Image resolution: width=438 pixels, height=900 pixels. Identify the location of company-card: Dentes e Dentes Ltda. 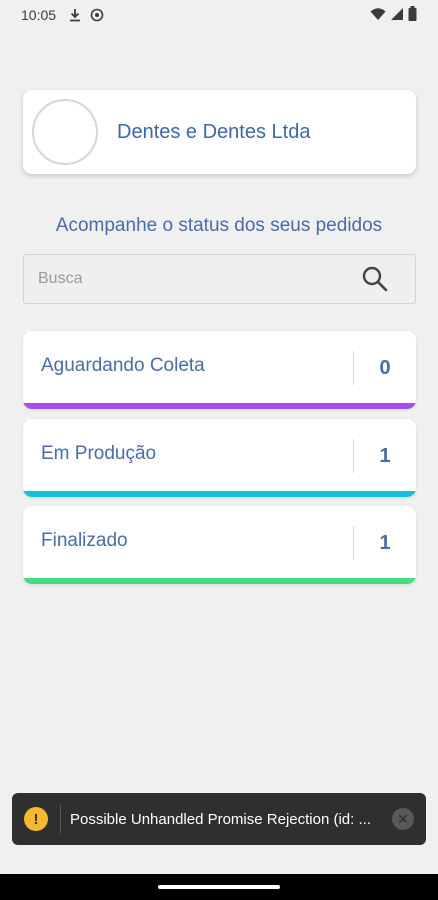
(219, 132).